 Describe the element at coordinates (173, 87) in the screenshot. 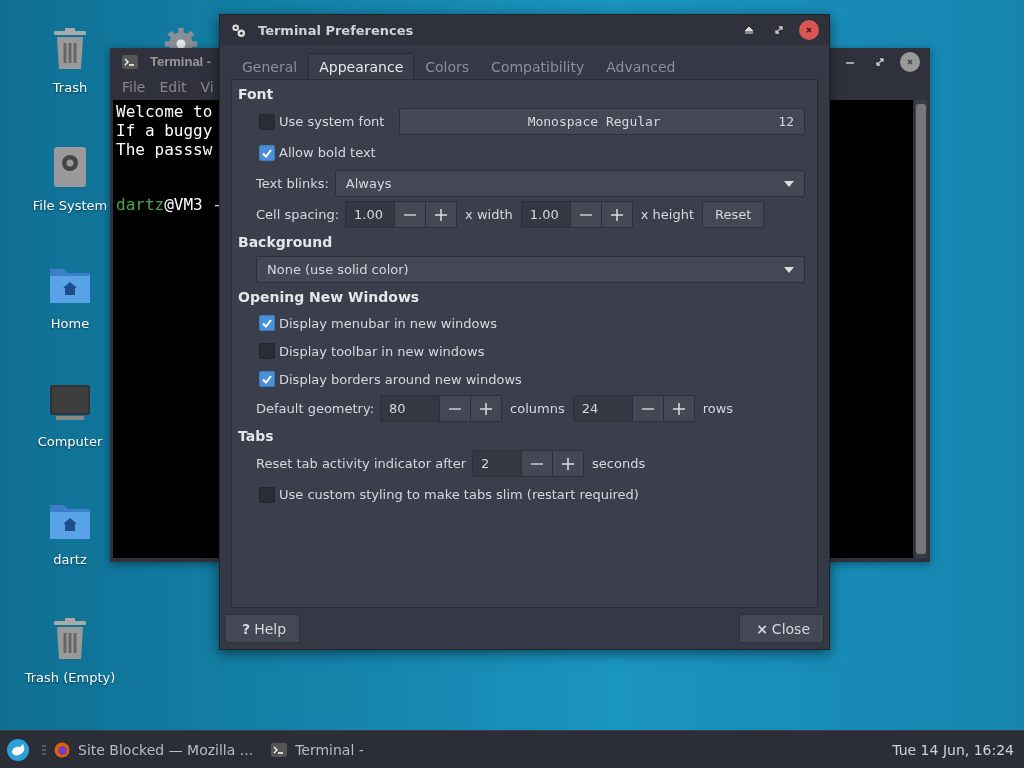

I see `menu-item: Edit` at that location.